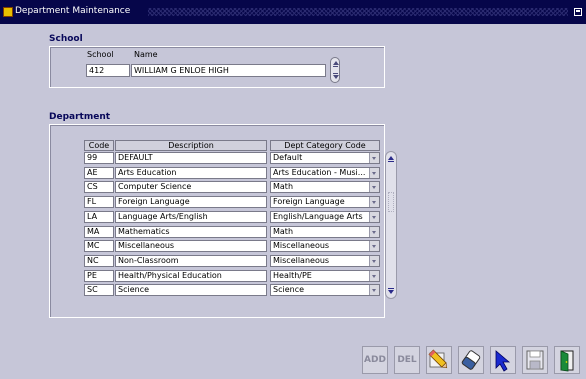 This screenshot has height=379, width=586. I want to click on cell-description: Miscellaneous, so click(191, 246).